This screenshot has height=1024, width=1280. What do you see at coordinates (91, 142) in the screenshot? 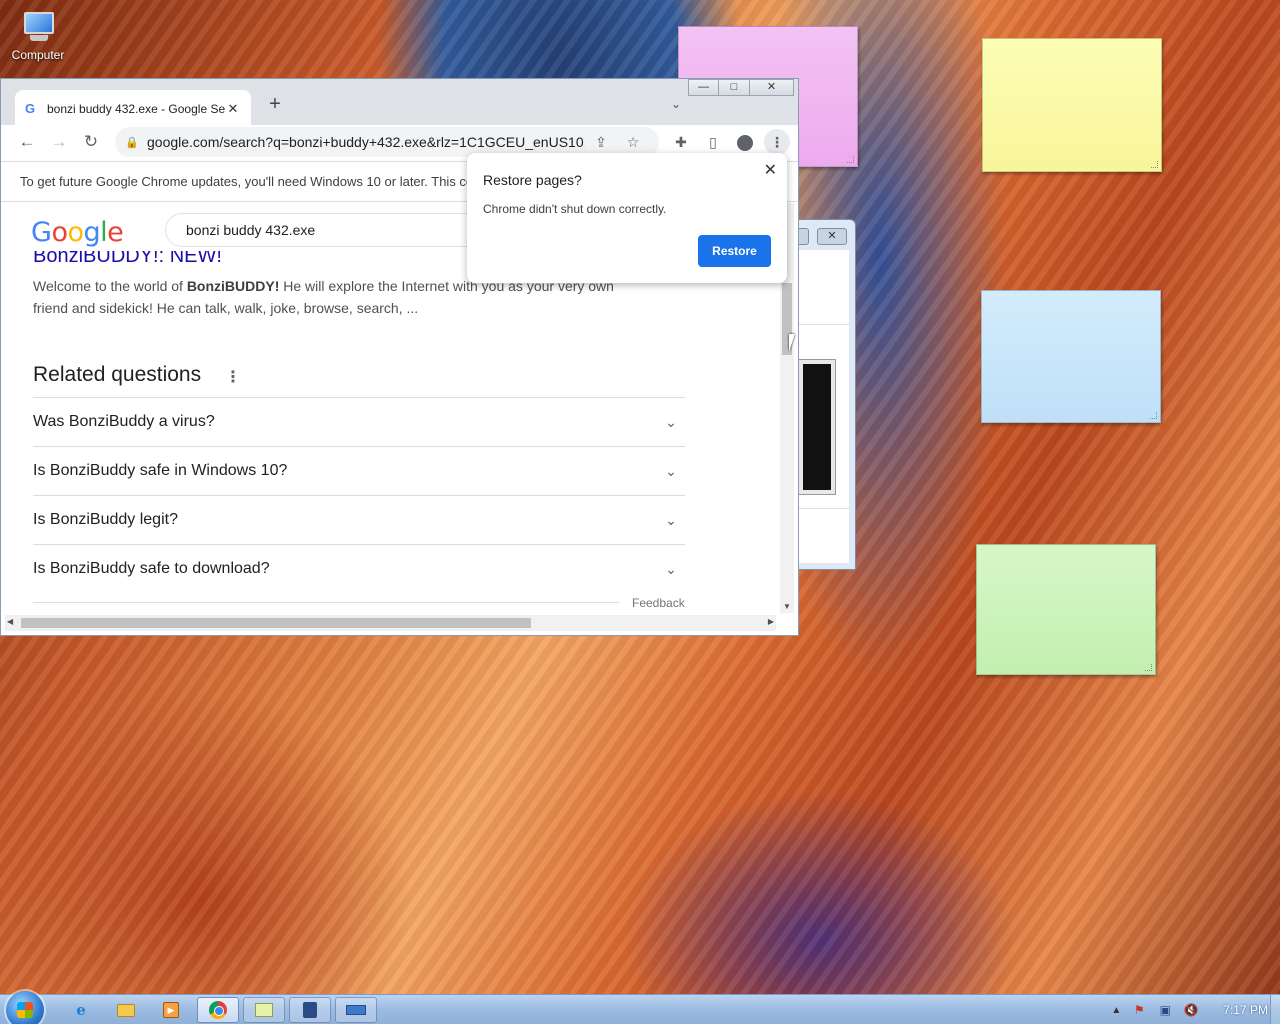
I see `reload-button: ↻` at bounding box center [91, 142].